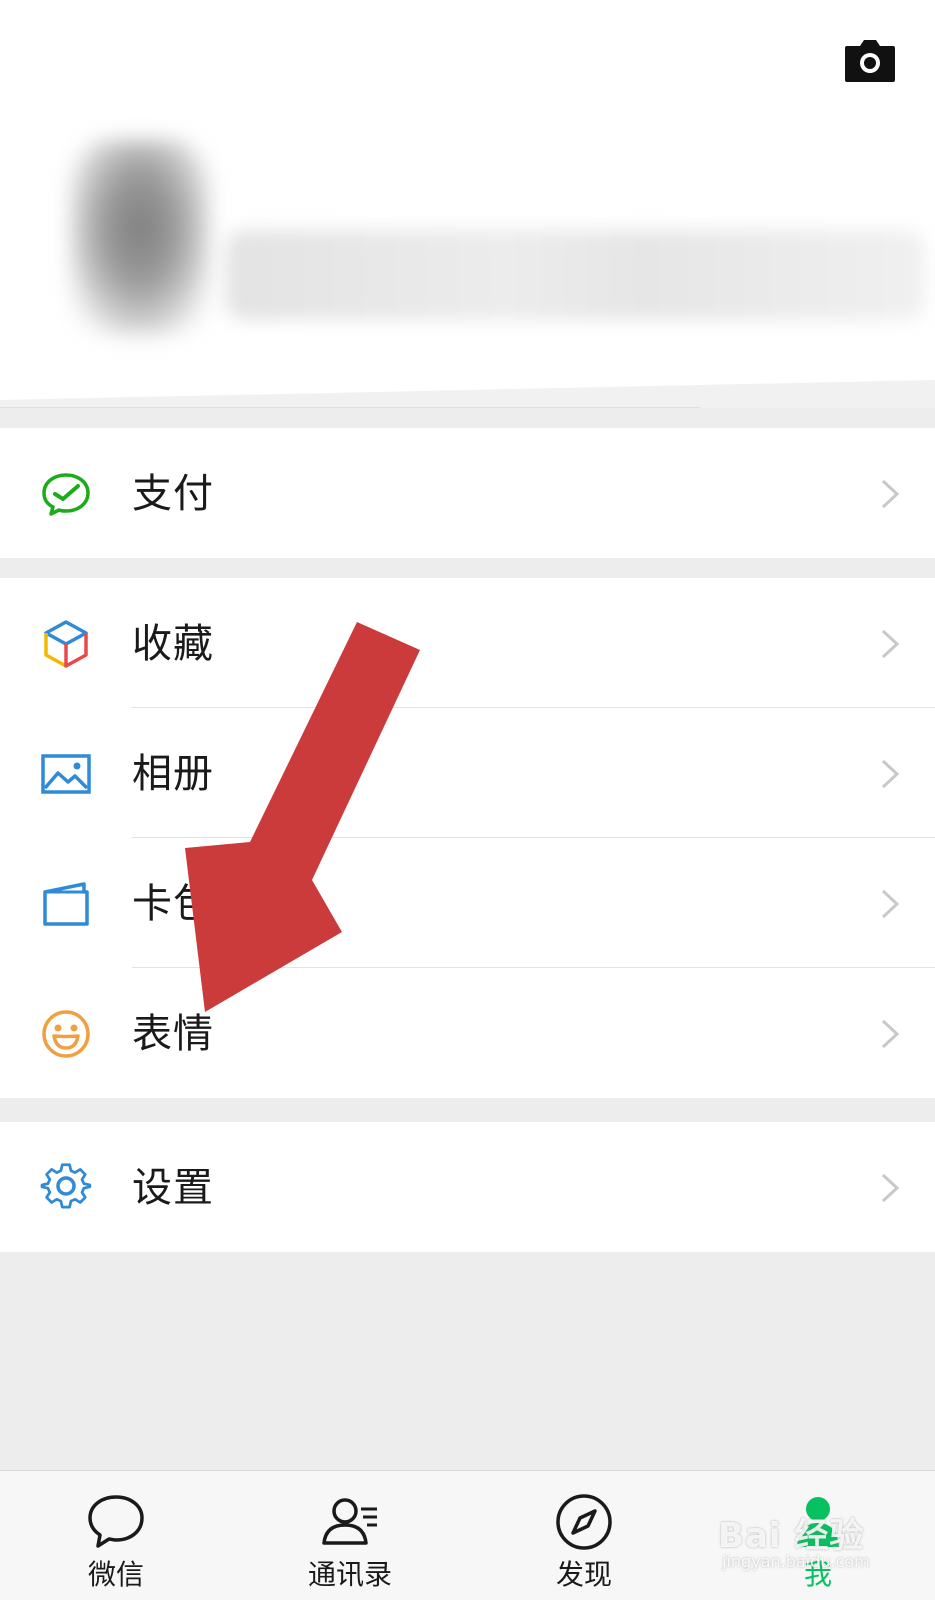  What do you see at coordinates (173, 904) in the screenshot?
I see `menu-label-card-wallet: 卡包` at bounding box center [173, 904].